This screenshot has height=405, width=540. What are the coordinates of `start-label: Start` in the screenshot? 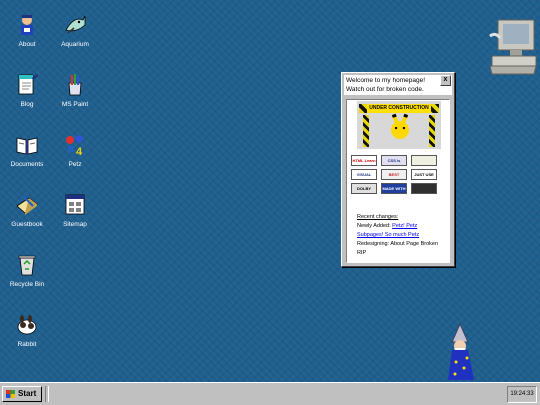 It's located at (27, 393).